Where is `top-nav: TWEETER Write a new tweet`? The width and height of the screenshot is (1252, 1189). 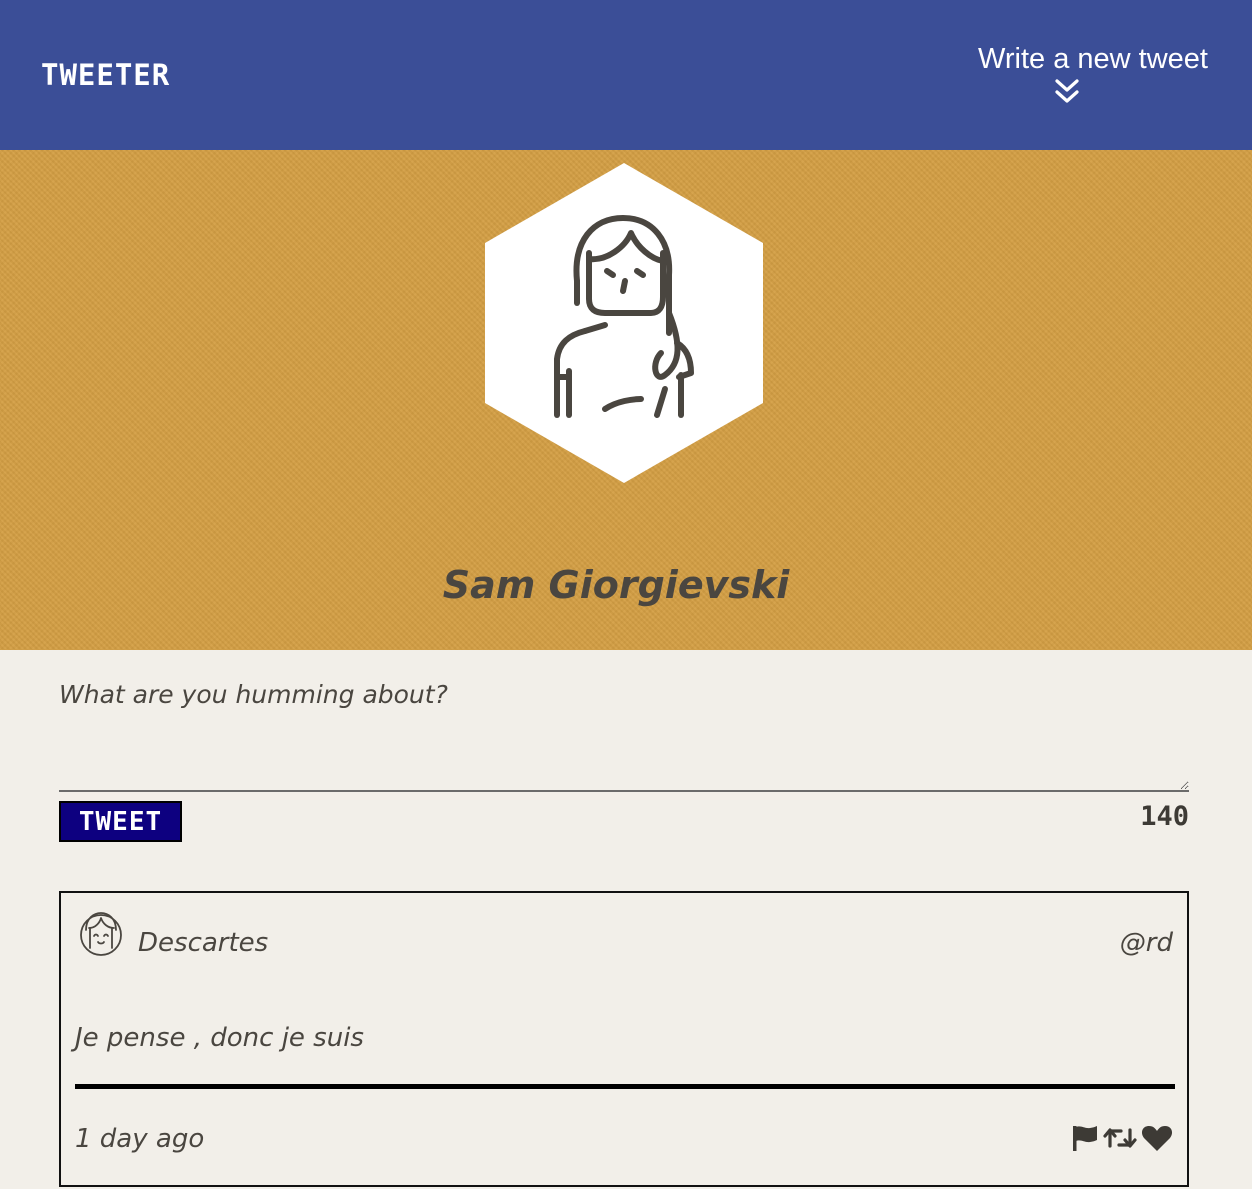 top-nav: TWEETER Write a new tweet is located at coordinates (626, 75).